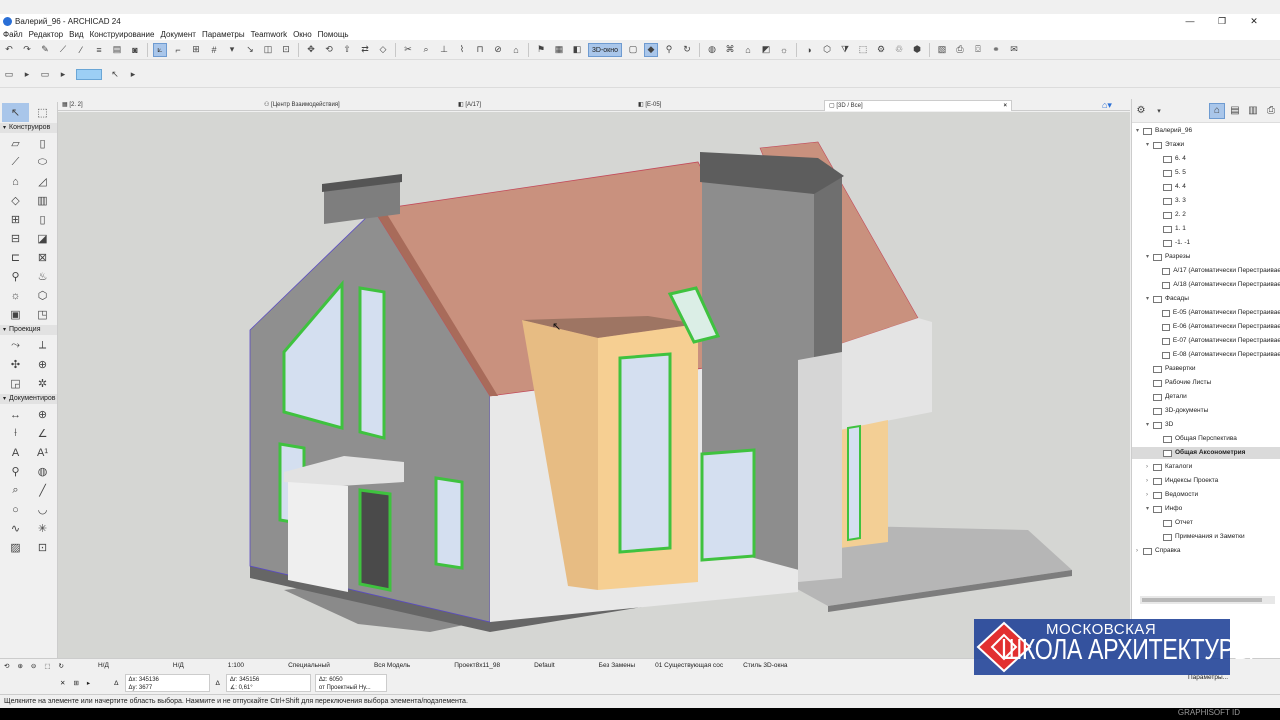 The width and height of the screenshot is (1280, 720). What do you see at coordinates (347, 50) in the screenshot?
I see `elevate-icon: ⇧` at bounding box center [347, 50].